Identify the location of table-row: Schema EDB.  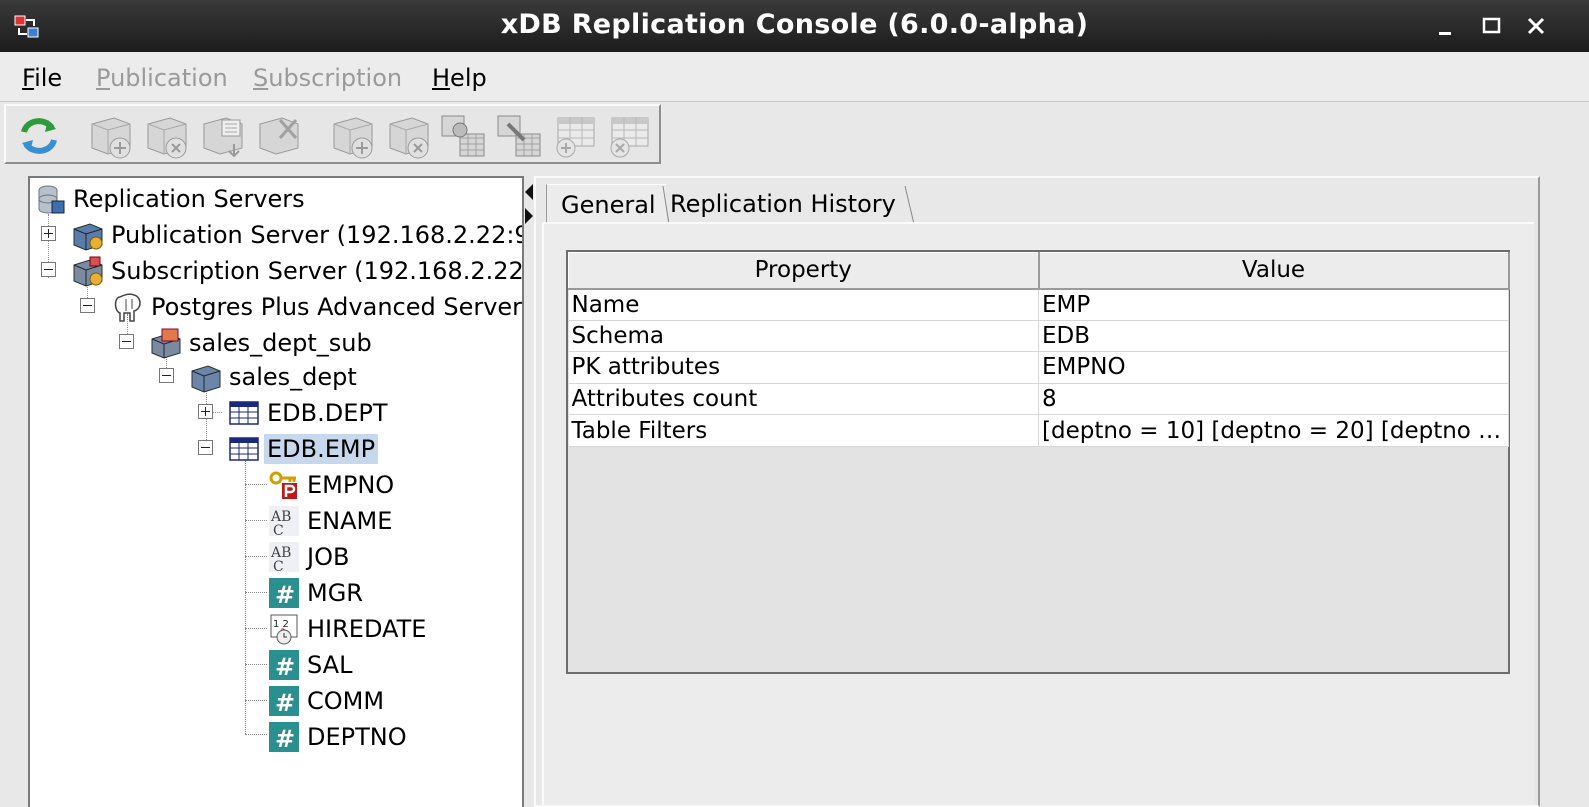
(1038, 336).